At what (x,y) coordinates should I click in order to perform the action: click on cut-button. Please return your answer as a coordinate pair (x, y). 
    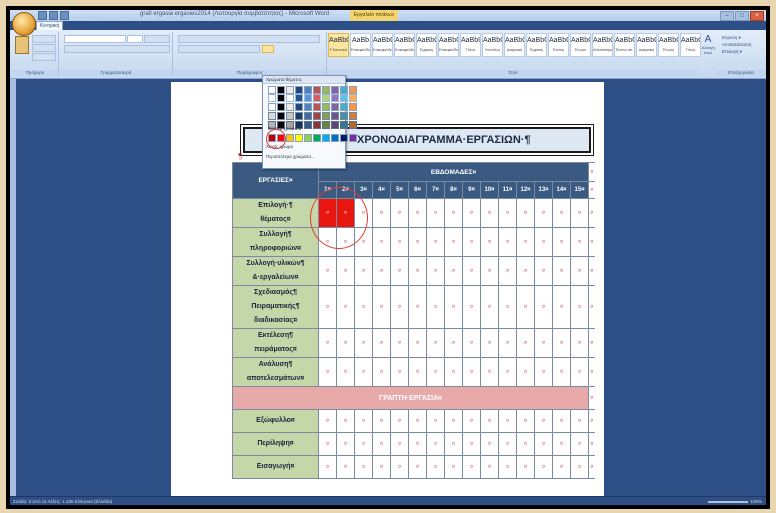
    Looking at the image, I should click on (44, 39).